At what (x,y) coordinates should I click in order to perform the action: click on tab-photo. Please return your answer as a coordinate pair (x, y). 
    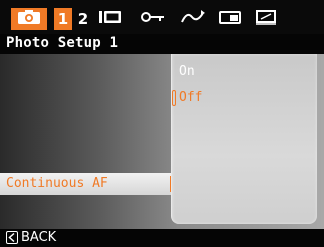
    Looking at the image, I should click on (29, 19).